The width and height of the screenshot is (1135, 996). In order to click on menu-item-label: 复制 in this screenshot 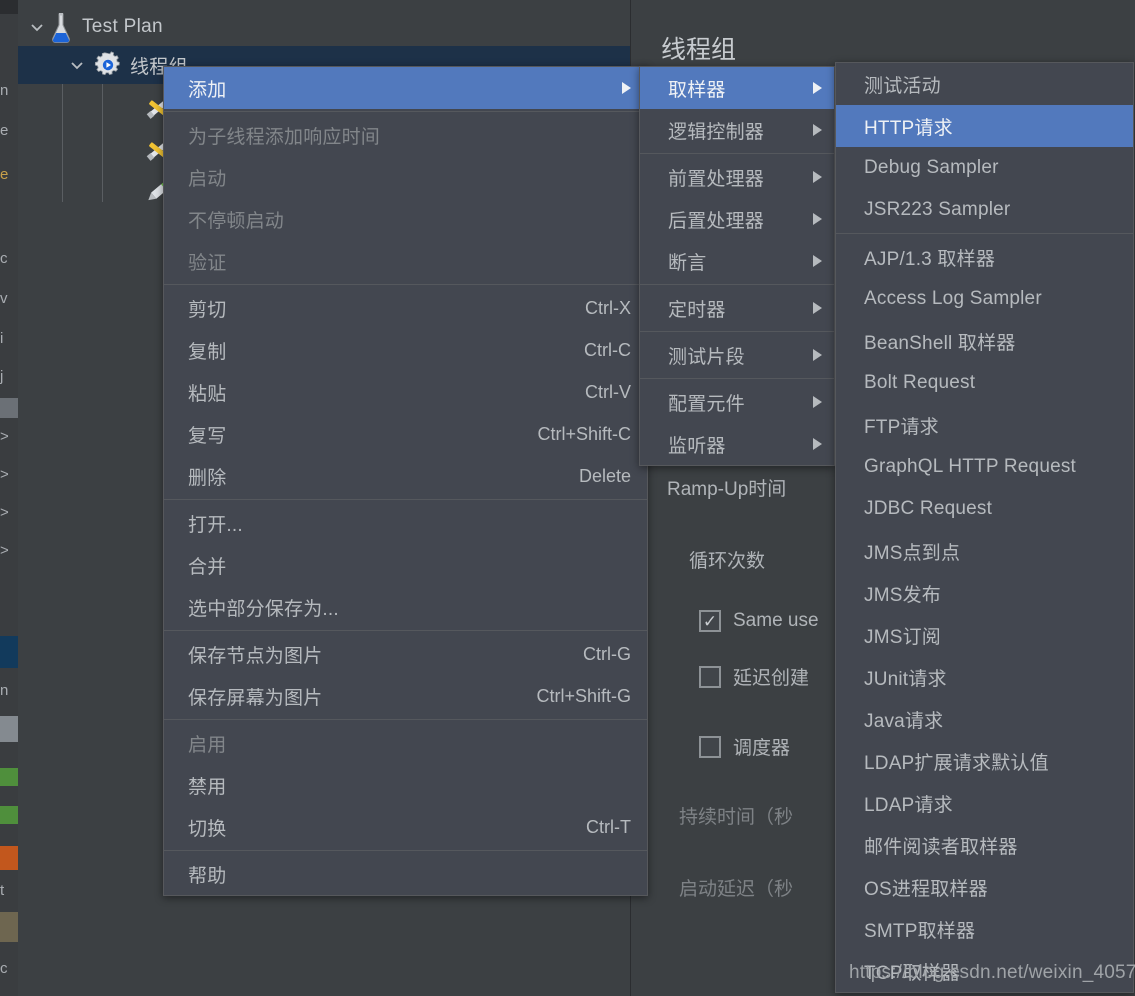, I will do `click(207, 352)`.